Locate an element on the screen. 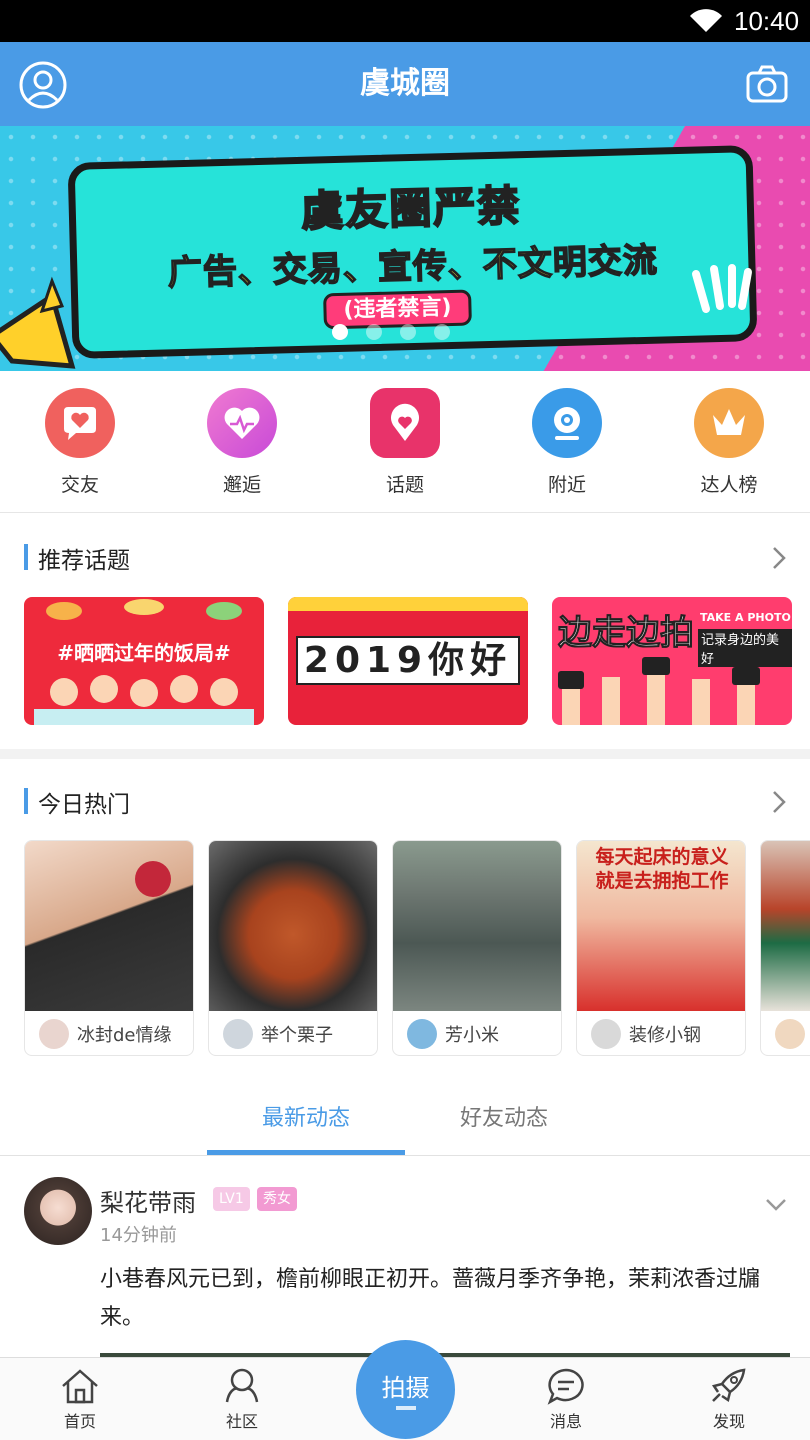  topic-card: 边走边拍 TAKE A PHOTO 记录身边的美好 is located at coordinates (672, 661).